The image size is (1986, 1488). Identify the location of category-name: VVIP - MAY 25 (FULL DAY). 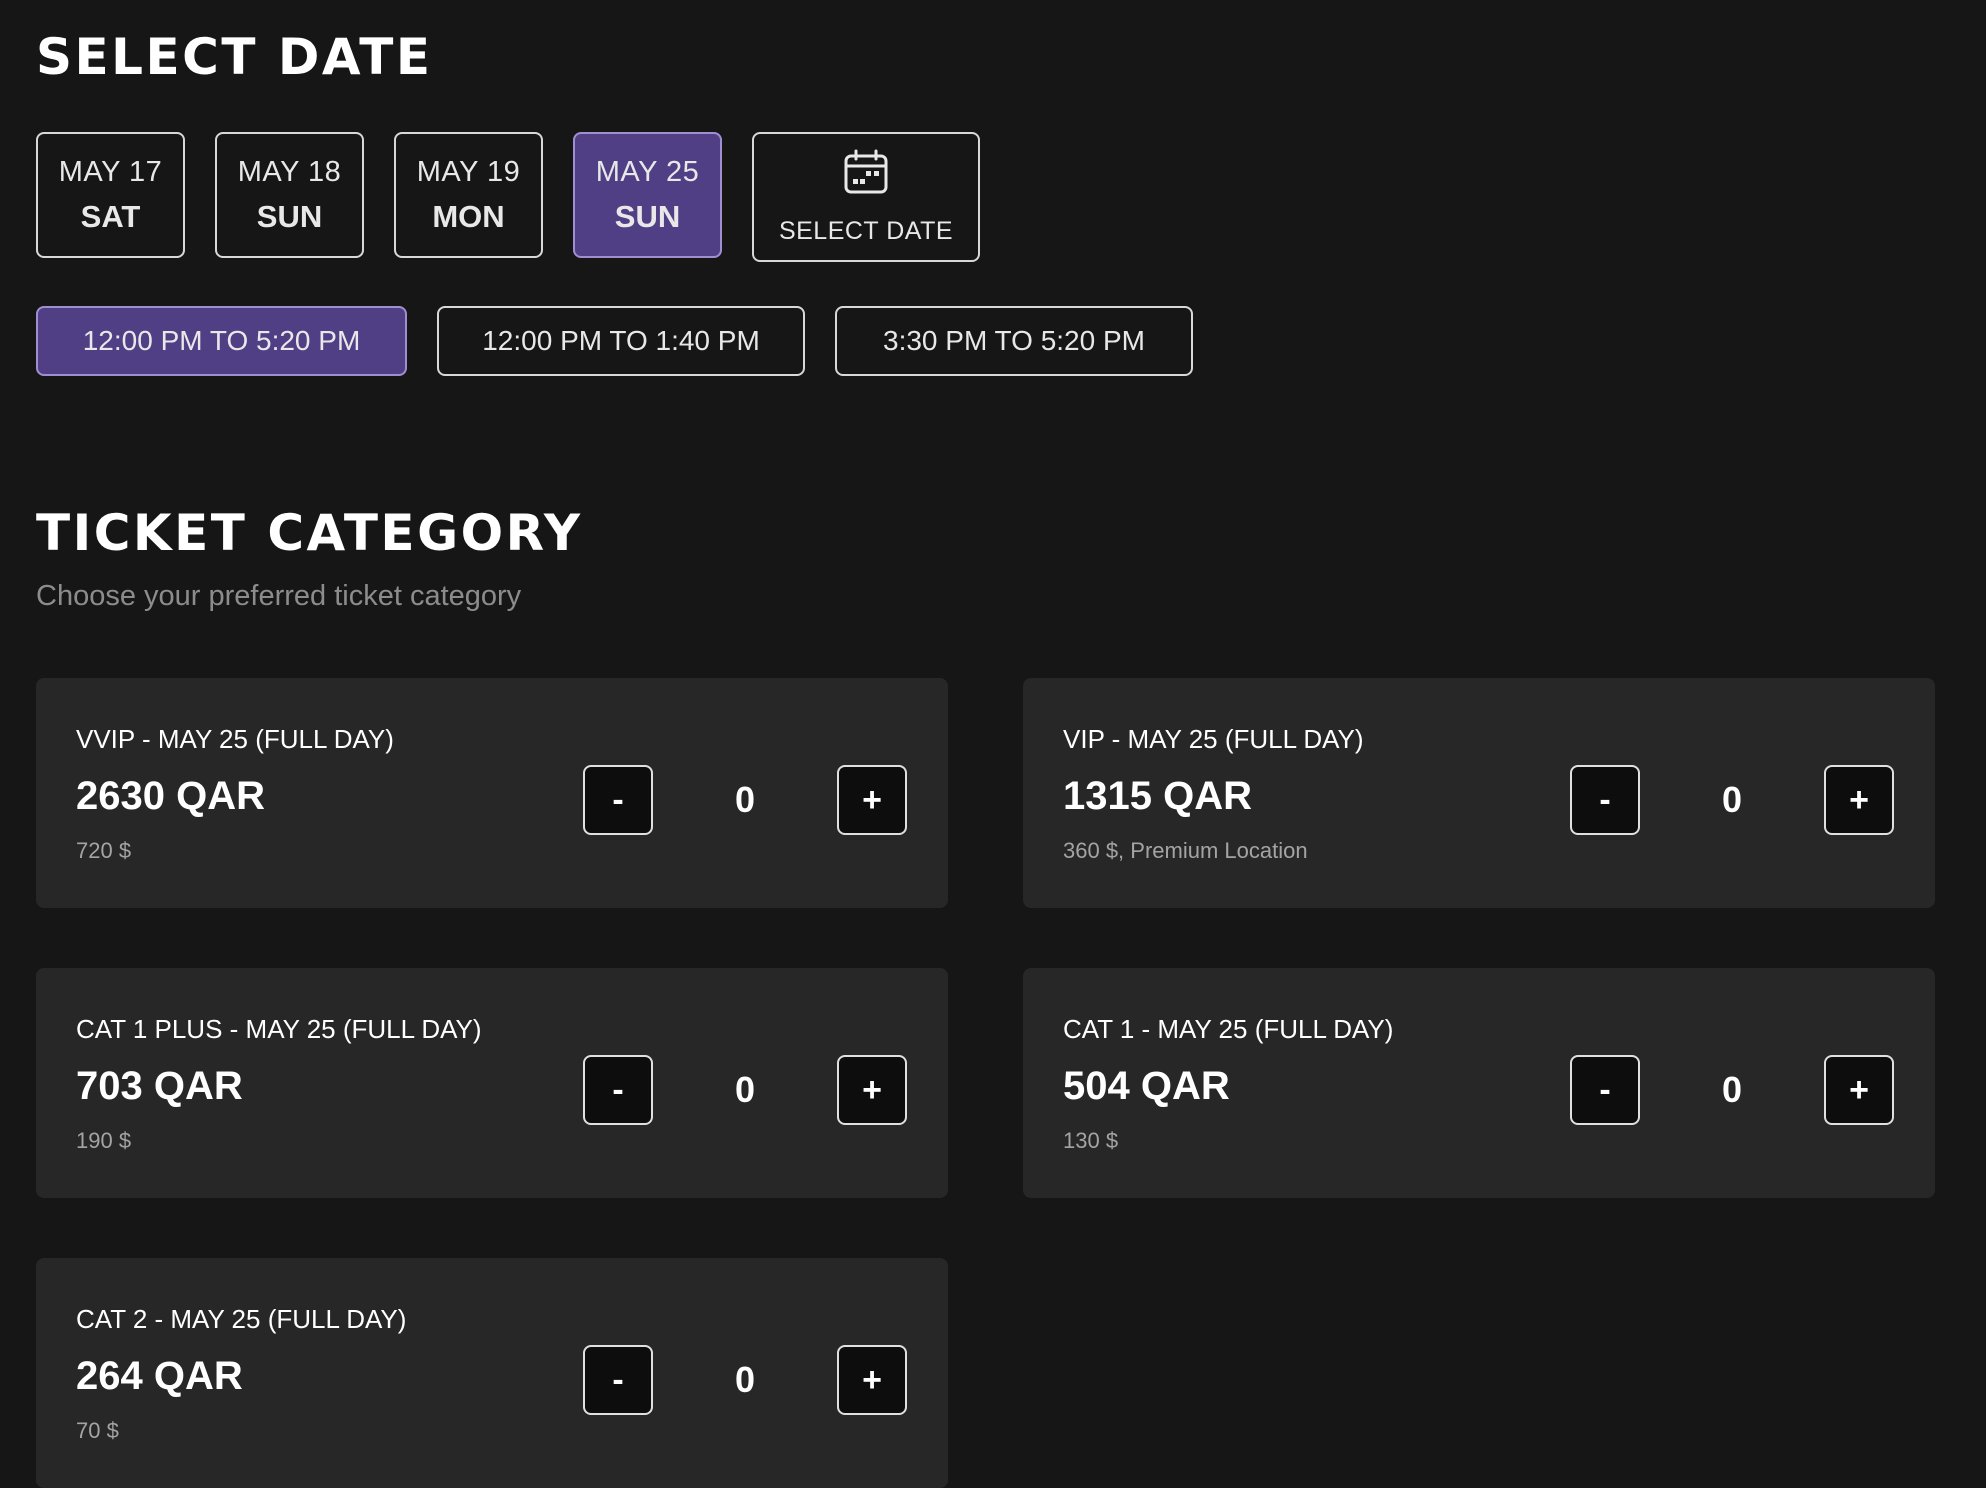
(235, 739).